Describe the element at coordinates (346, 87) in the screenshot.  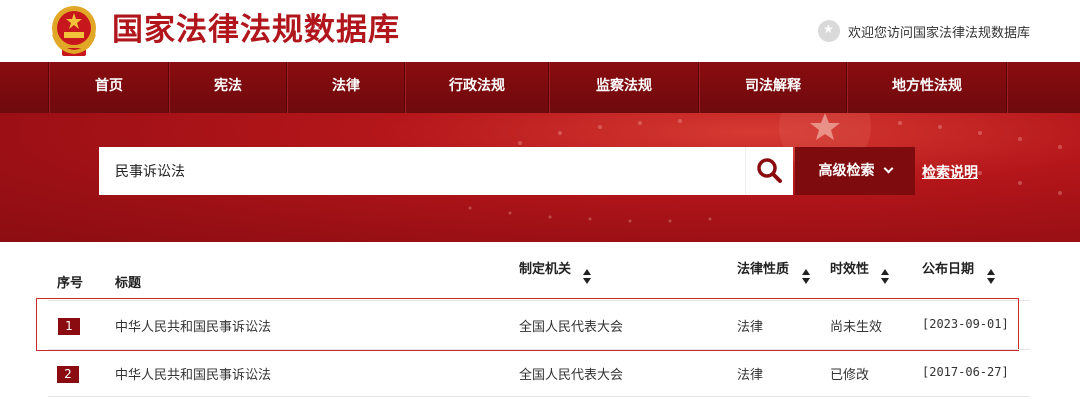
I see `nav-item-law: 法律` at that location.